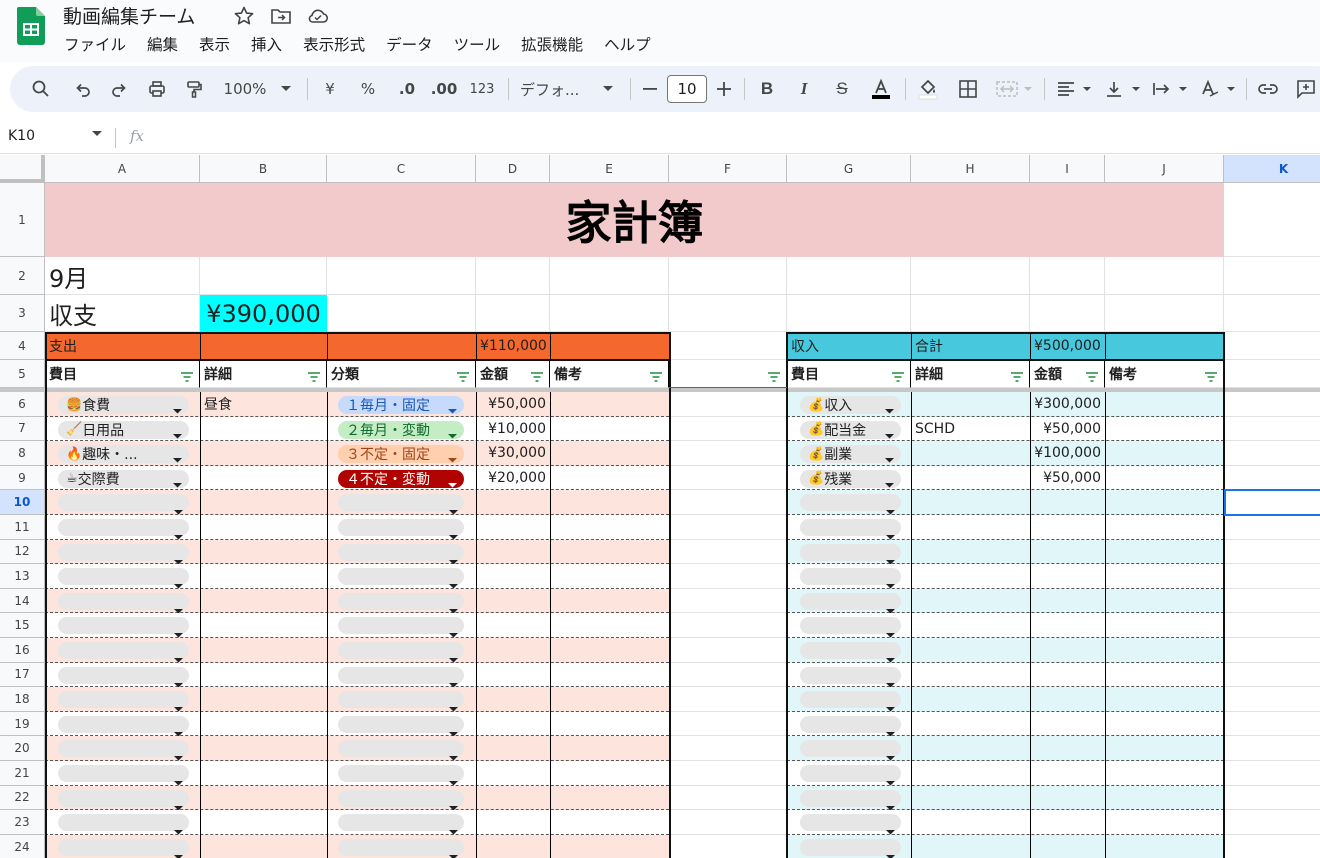 The image size is (1320, 858). What do you see at coordinates (1067, 453) in the screenshot?
I see `income-amount: ¥100,000` at bounding box center [1067, 453].